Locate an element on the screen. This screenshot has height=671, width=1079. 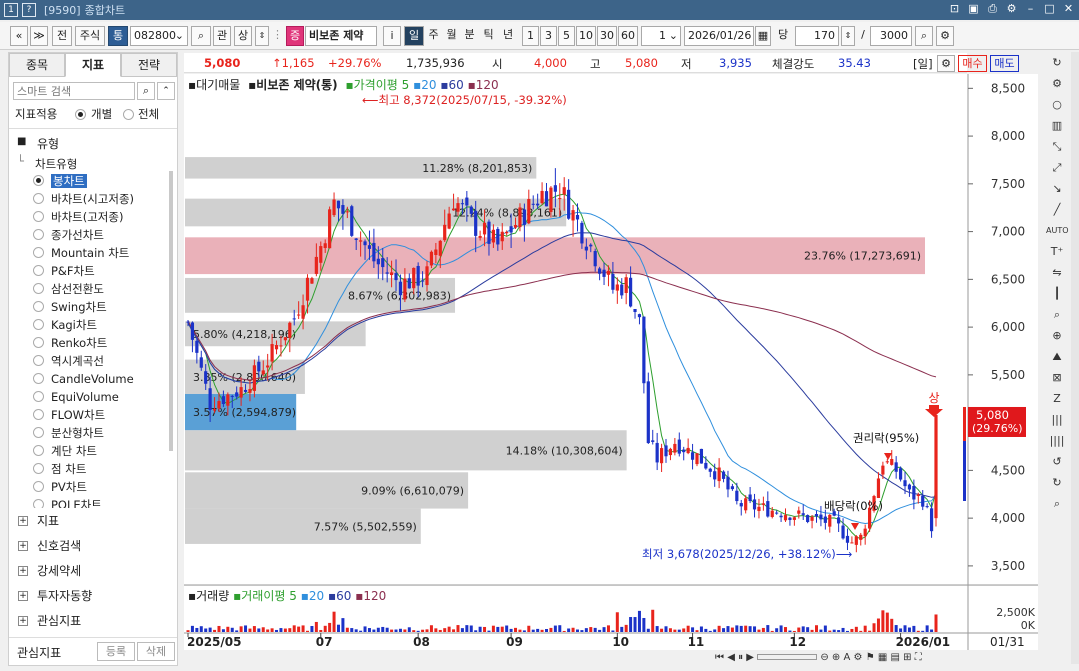
auto-tool-icon: AUTO is located at coordinates (1057, 231).